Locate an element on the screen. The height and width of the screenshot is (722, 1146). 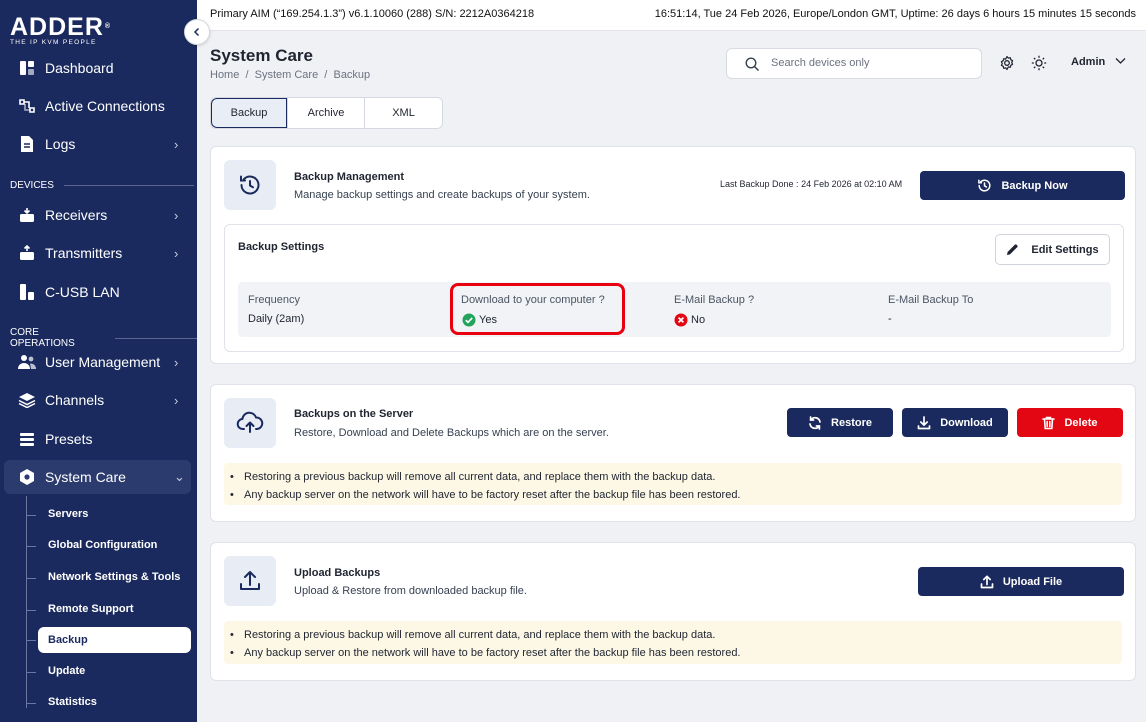
sidebar-item-label: Active Connections is located at coordinates (105, 106).